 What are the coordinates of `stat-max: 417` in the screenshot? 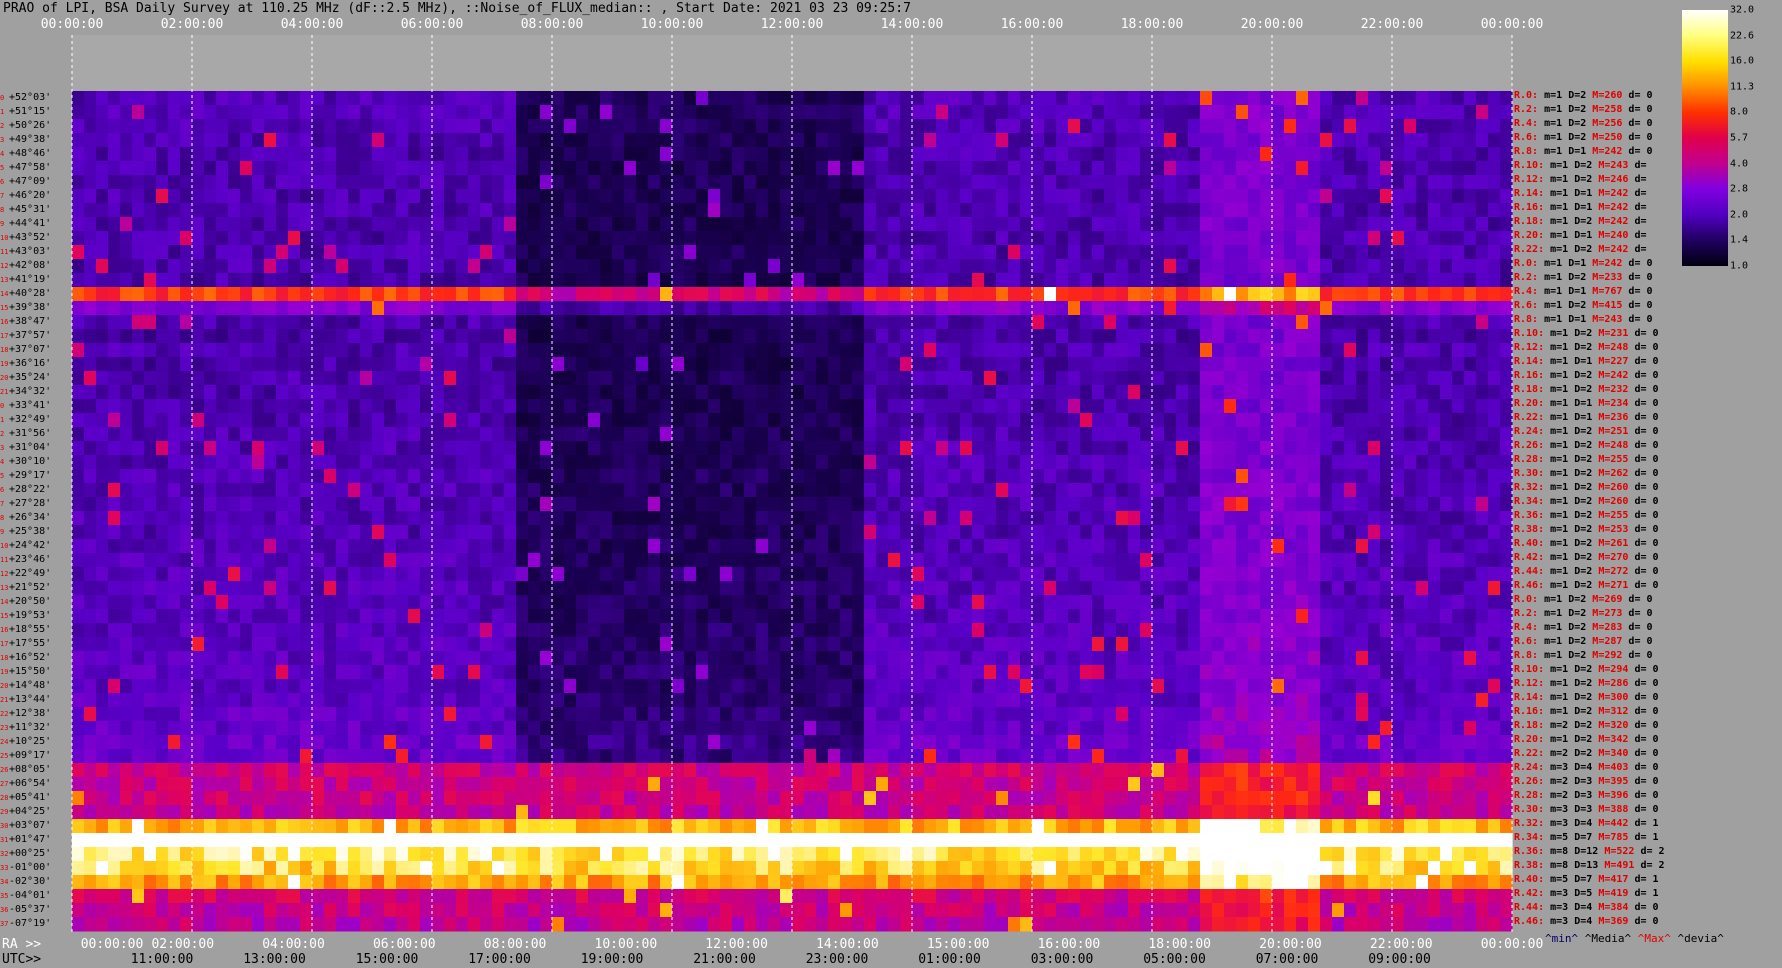 It's located at (1619, 879).